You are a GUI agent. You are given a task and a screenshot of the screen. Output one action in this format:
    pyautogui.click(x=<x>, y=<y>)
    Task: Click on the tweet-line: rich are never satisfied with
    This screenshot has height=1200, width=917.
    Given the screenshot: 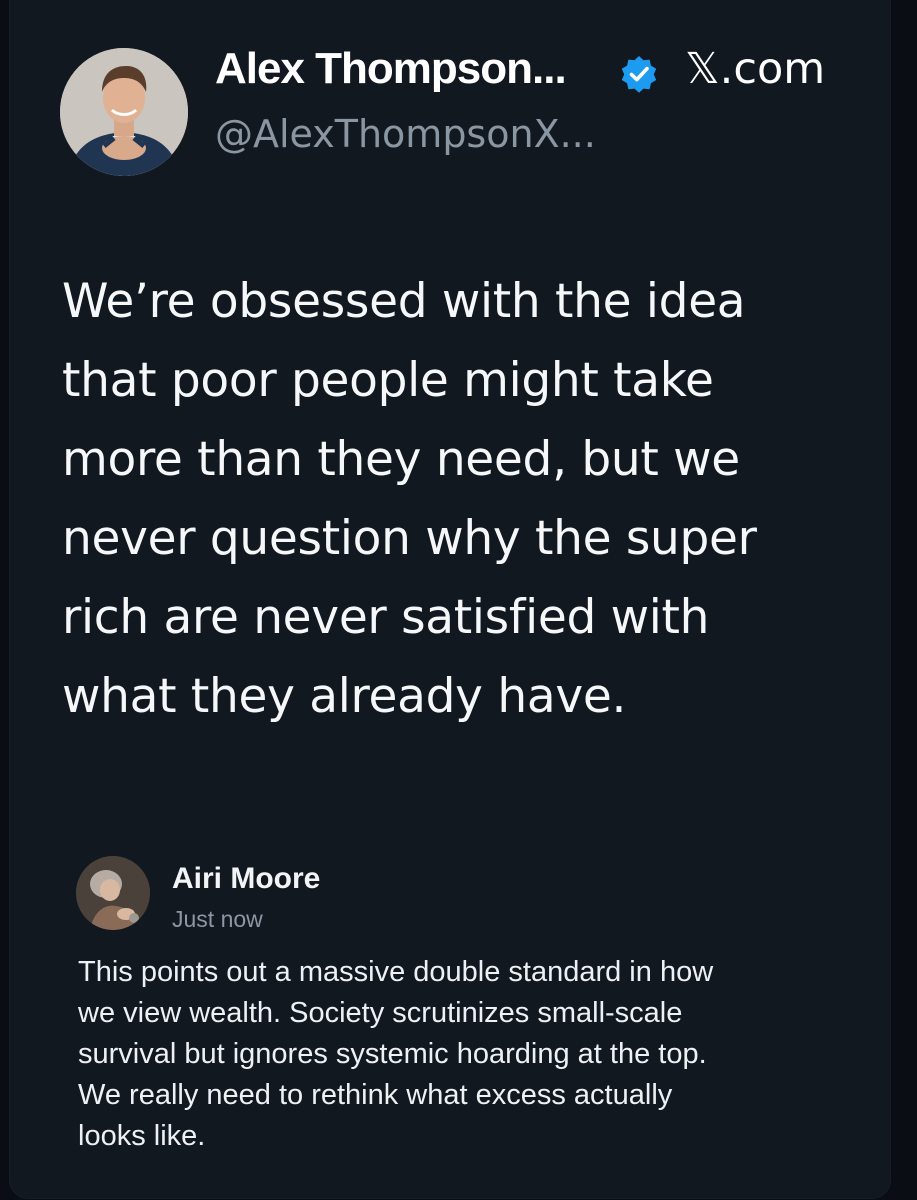 What is the action you would take?
    pyautogui.click(x=386, y=617)
    